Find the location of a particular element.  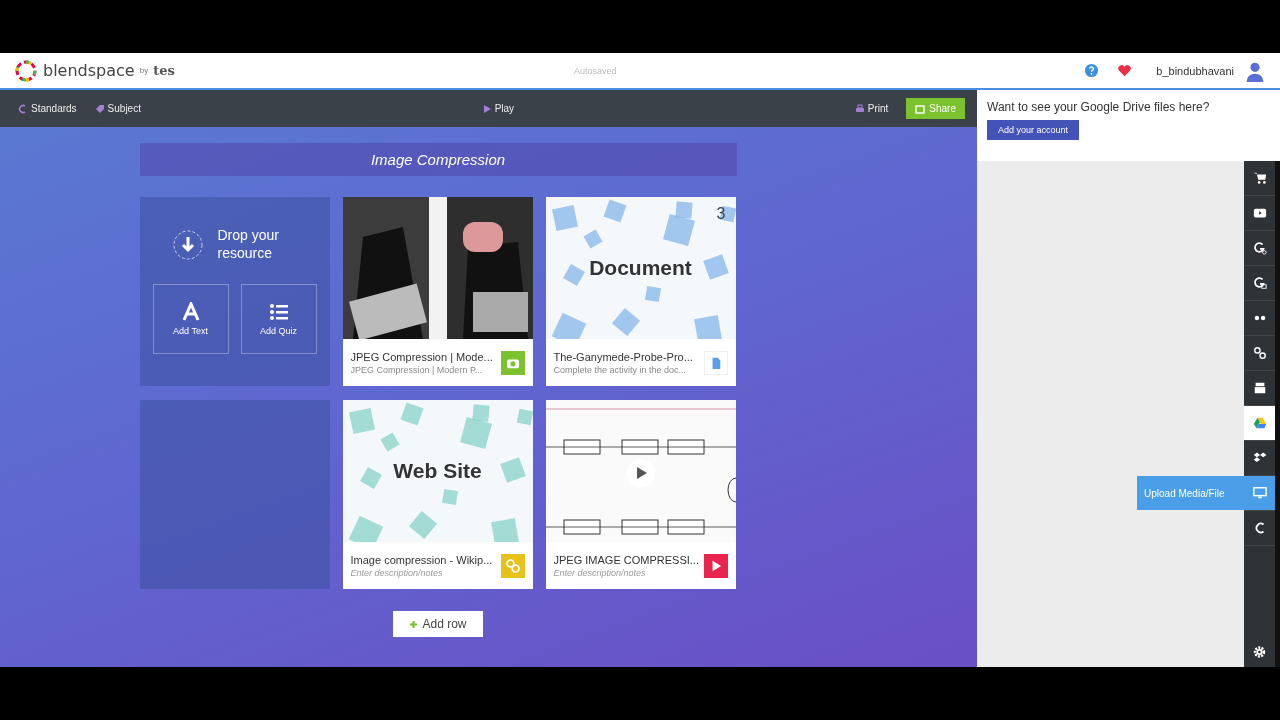

monitor-icon is located at coordinates (1259, 493).